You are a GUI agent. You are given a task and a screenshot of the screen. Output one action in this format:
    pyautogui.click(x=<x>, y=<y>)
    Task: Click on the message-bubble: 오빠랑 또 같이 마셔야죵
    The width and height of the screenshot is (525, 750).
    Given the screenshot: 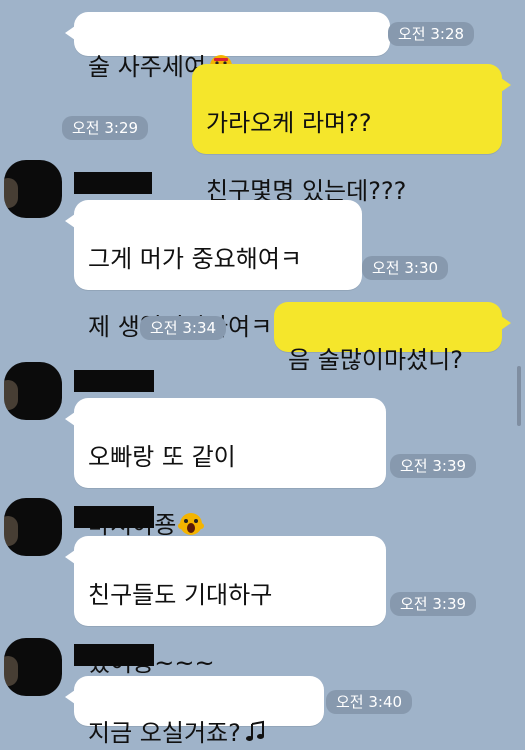 What is the action you would take?
    pyautogui.click(x=225, y=468)
    